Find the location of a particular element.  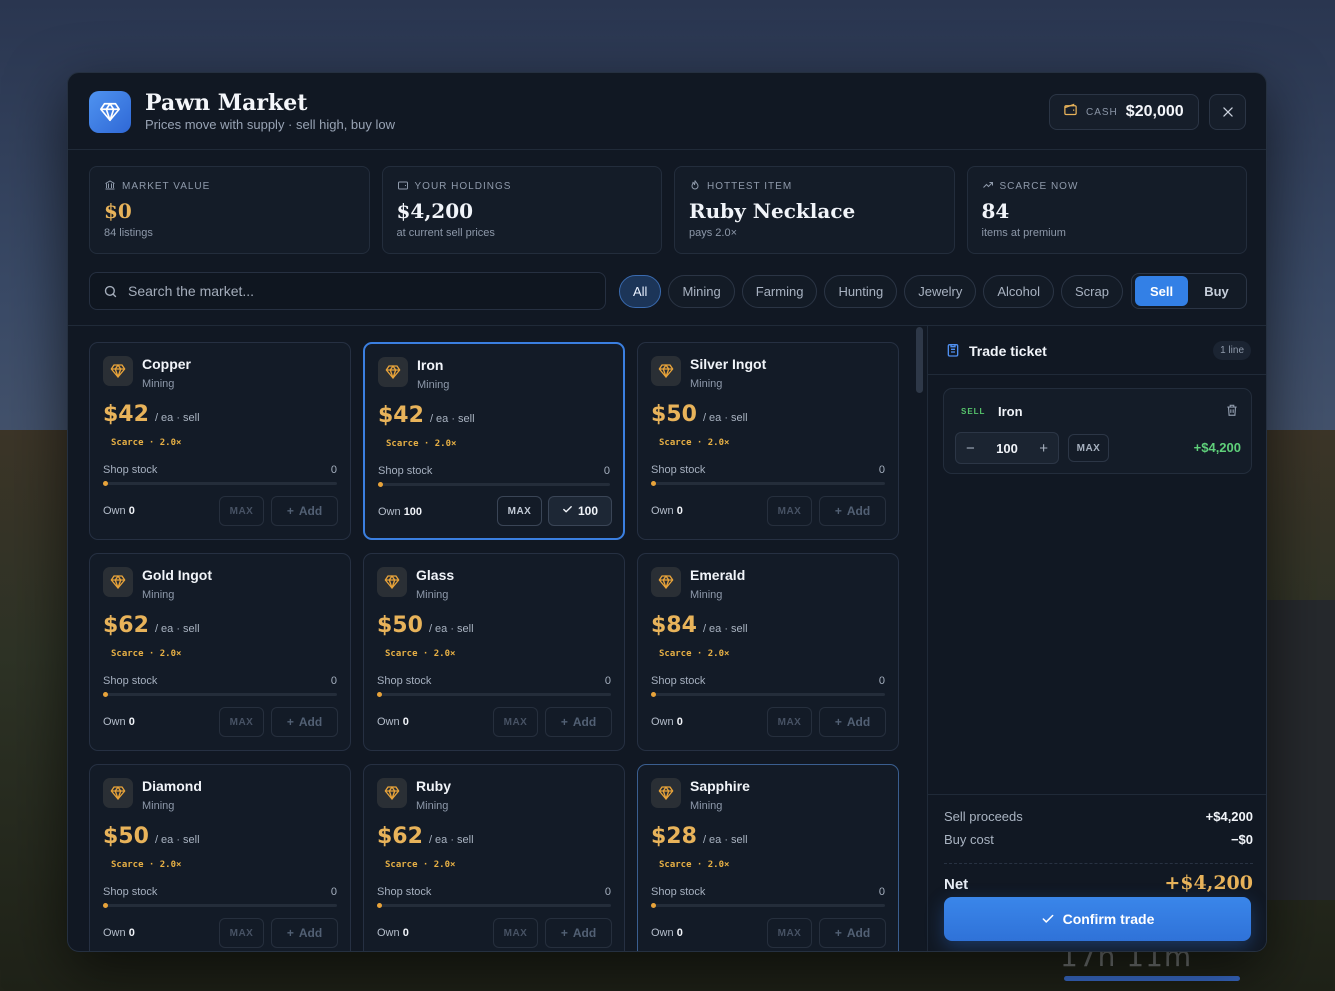

item-price-row: $50 / ea · sell is located at coordinates (699, 414).